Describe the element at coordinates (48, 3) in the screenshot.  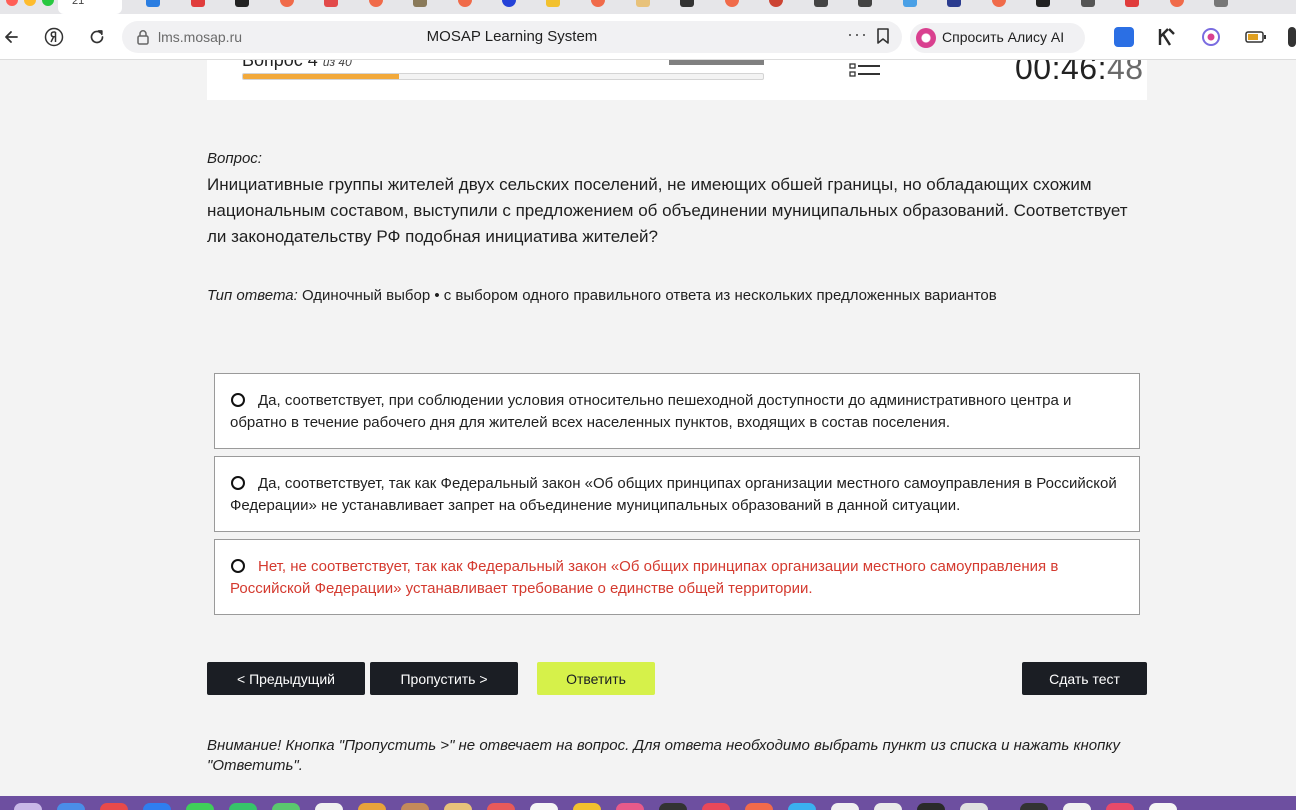
I see `zoom-window-button` at that location.